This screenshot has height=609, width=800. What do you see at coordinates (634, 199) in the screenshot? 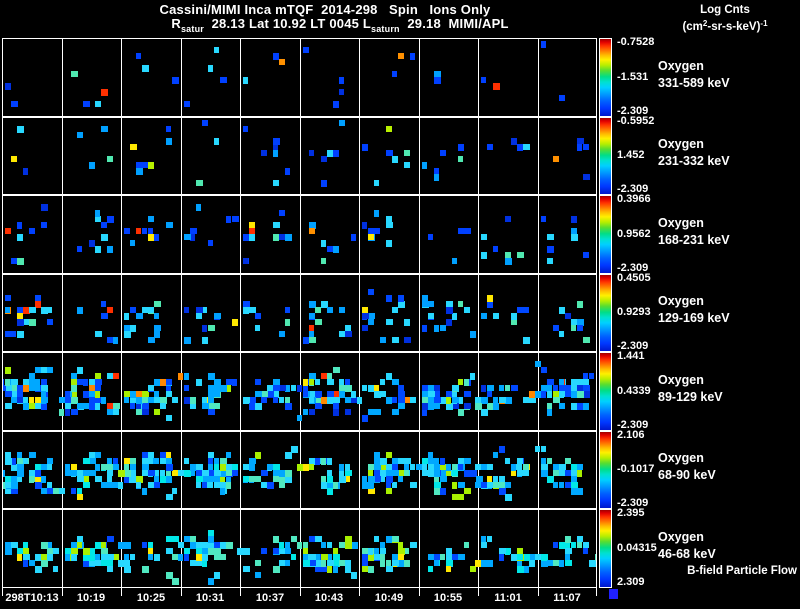
I see `colorbar-label-max: 0.3966` at bounding box center [634, 199].